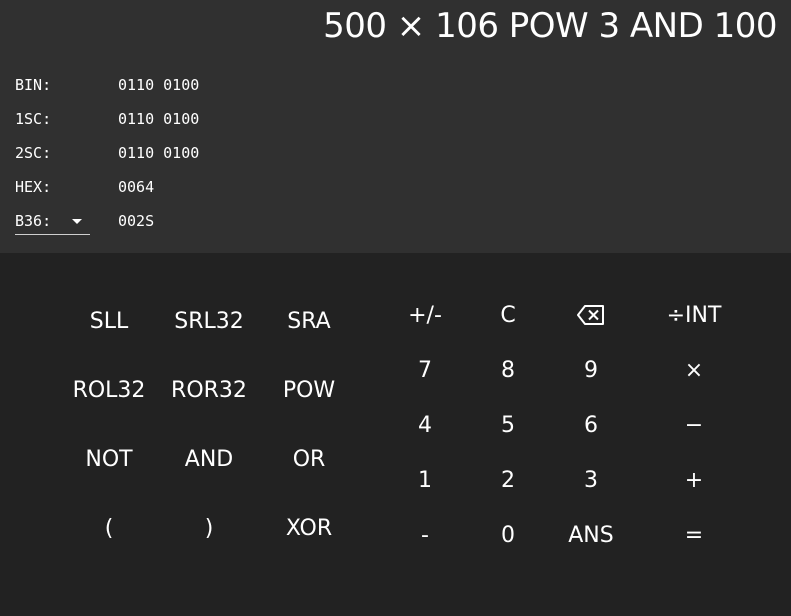  Describe the element at coordinates (425, 315) in the screenshot. I see `negate-button: +/-` at that location.